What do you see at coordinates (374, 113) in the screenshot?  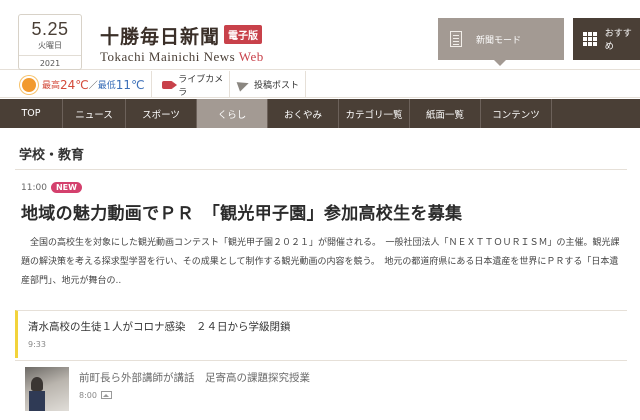 I see `nav-category-list: カテゴリ一覧` at bounding box center [374, 113].